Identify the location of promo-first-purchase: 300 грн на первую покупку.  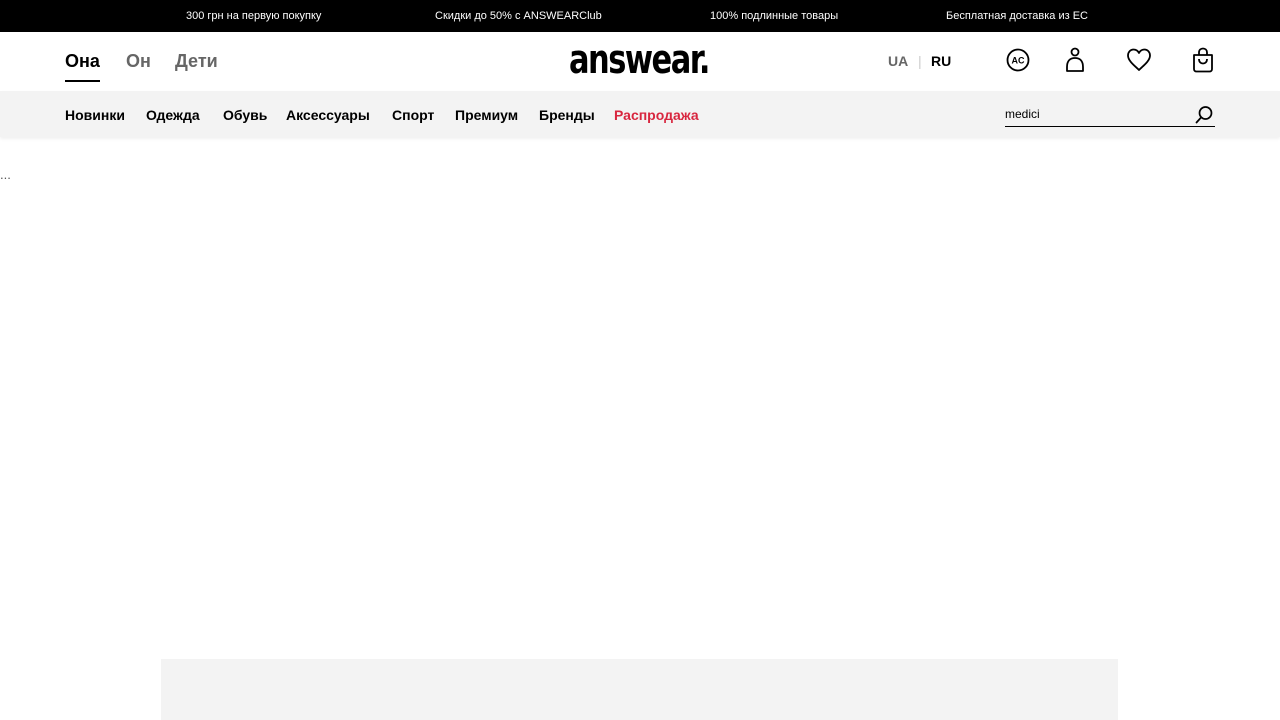
(253, 16).